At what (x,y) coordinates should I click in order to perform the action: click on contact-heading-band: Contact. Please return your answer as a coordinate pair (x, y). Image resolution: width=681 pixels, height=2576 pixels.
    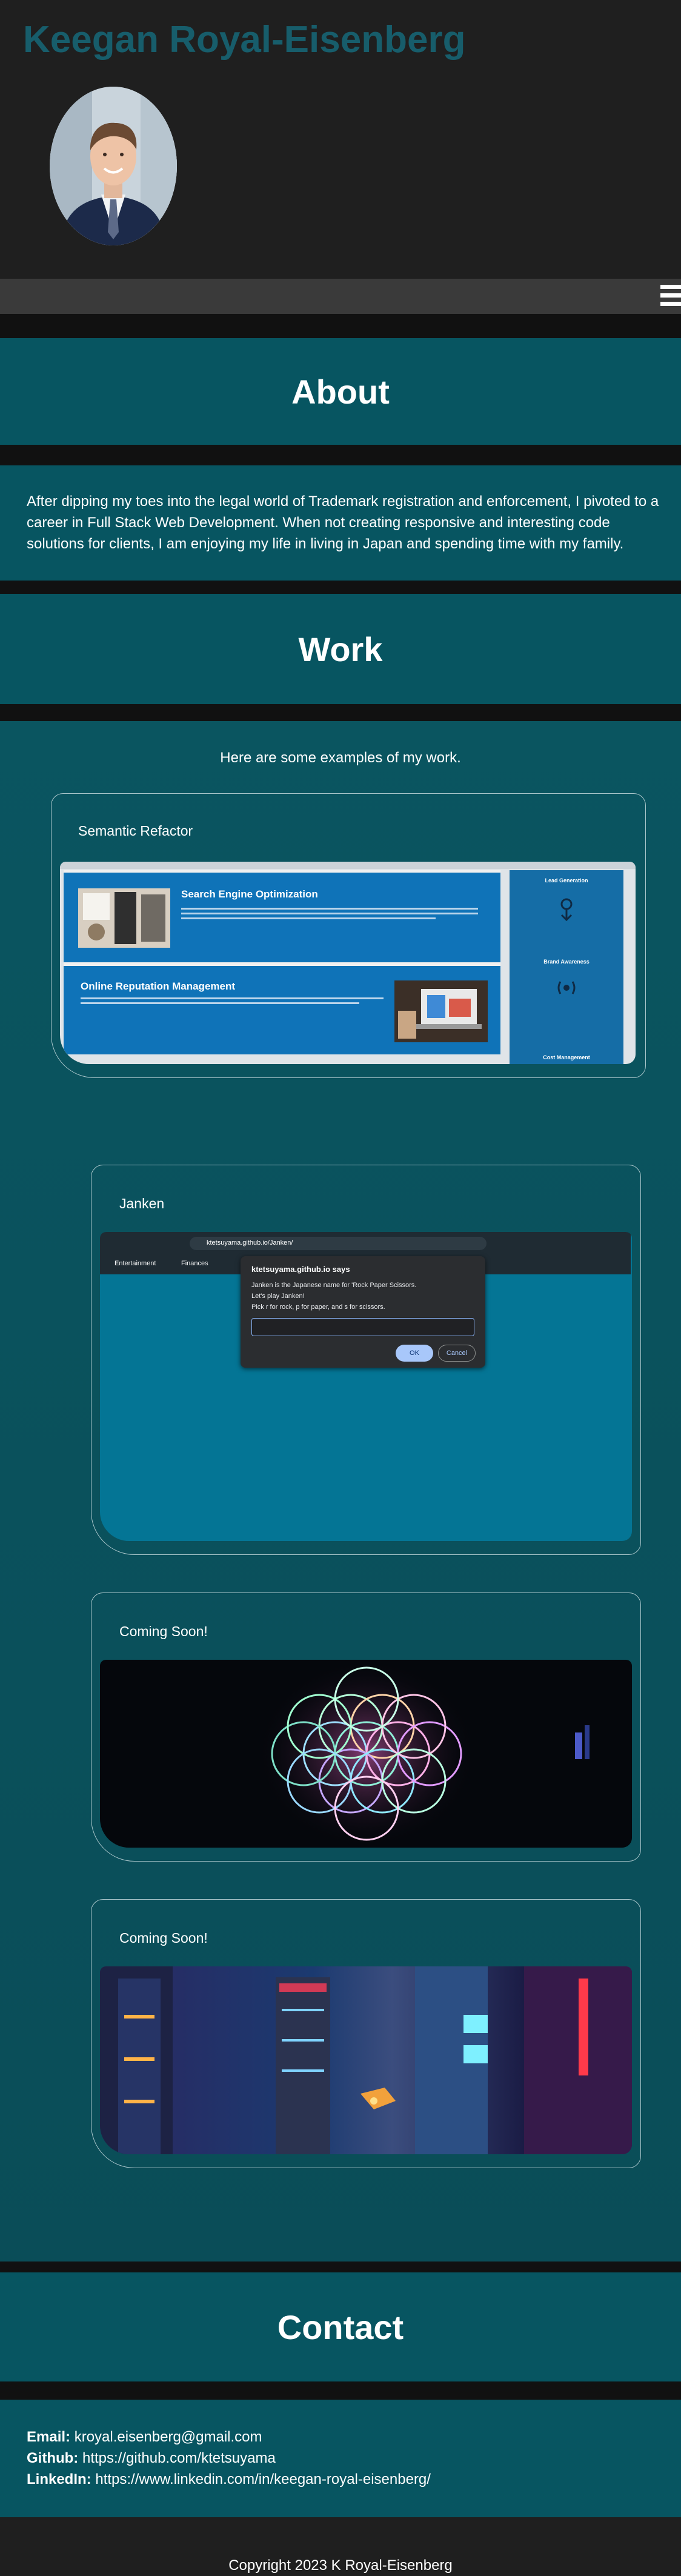
    Looking at the image, I should click on (340, 2326).